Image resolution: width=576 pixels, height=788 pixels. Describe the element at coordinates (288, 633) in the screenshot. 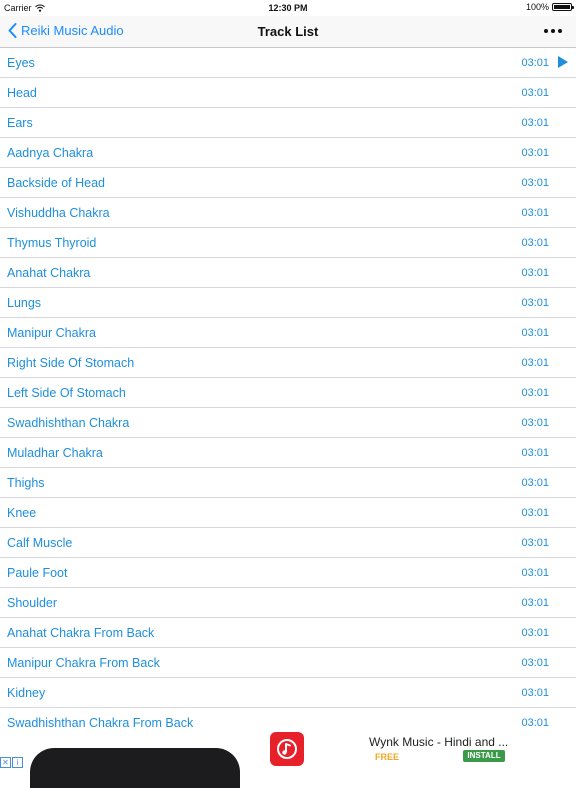

I see `track-row: Anahat Chakra From Back 03:01` at that location.